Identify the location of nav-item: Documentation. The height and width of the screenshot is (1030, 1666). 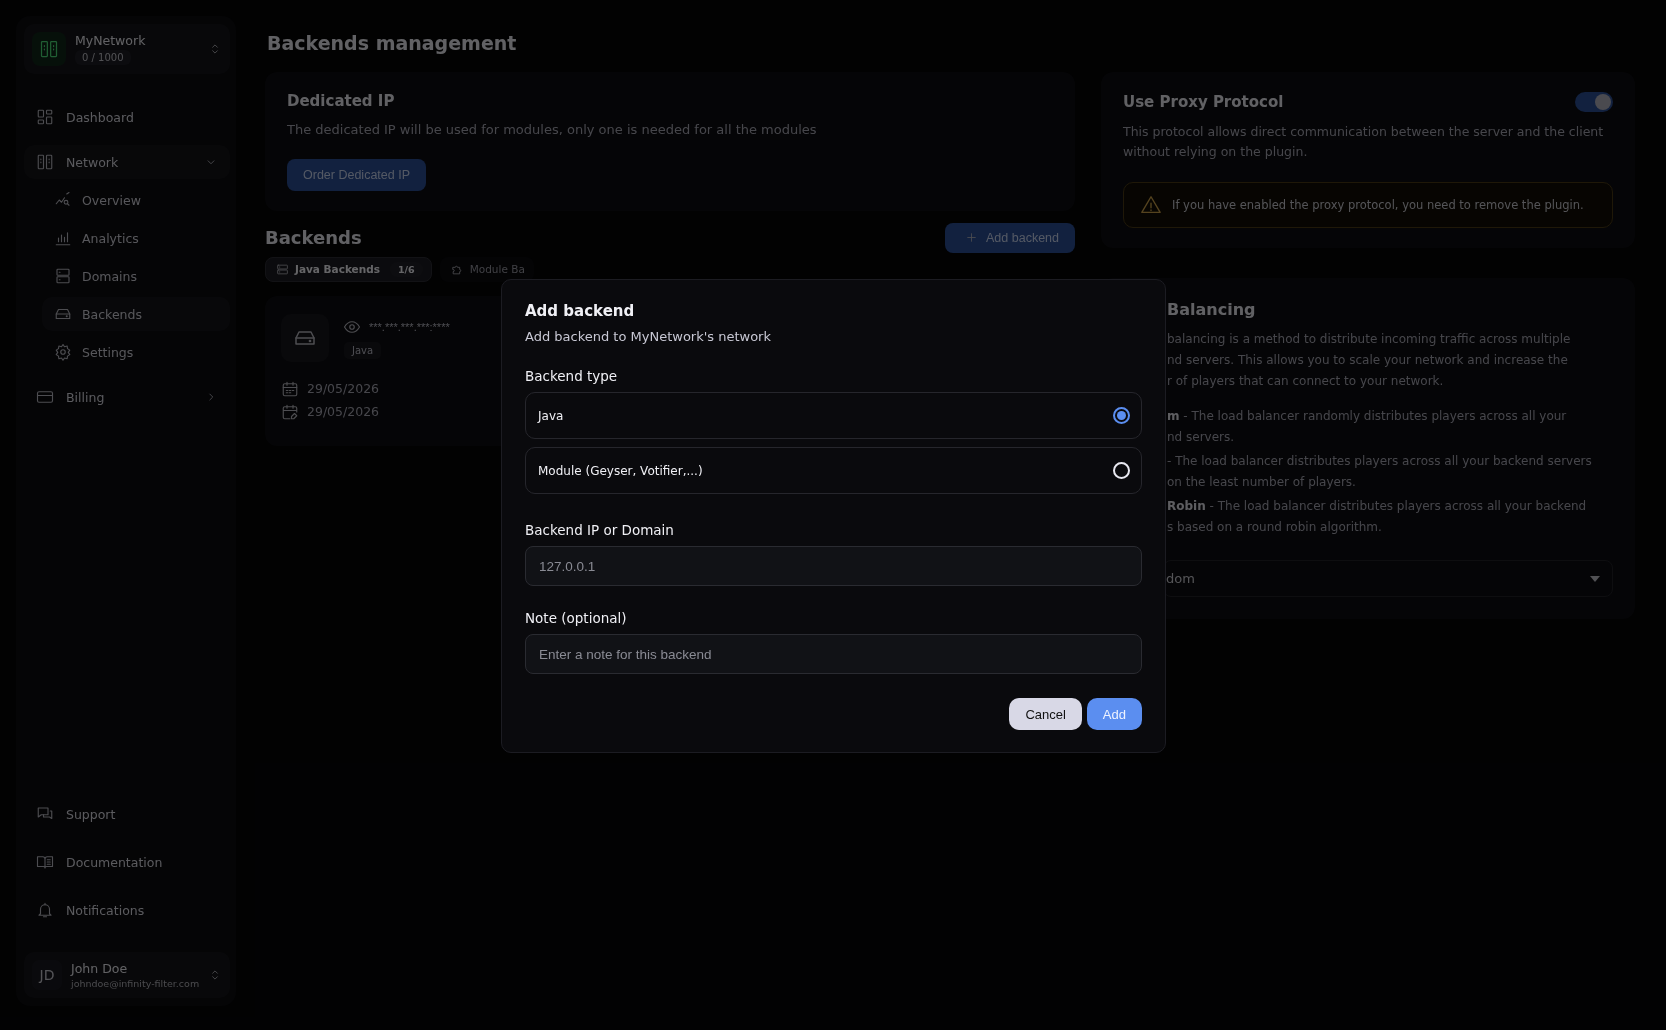
(127, 862).